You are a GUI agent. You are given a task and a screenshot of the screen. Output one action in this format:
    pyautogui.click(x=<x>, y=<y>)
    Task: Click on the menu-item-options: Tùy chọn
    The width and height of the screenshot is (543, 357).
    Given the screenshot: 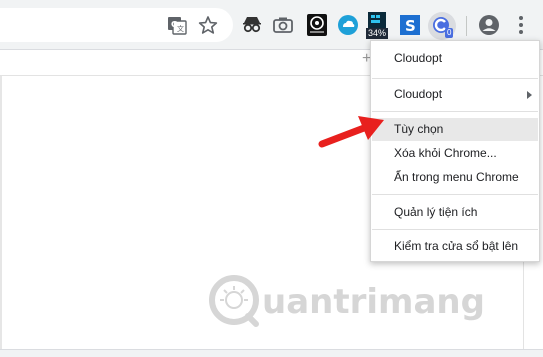 What is the action you would take?
    pyautogui.click(x=455, y=129)
    